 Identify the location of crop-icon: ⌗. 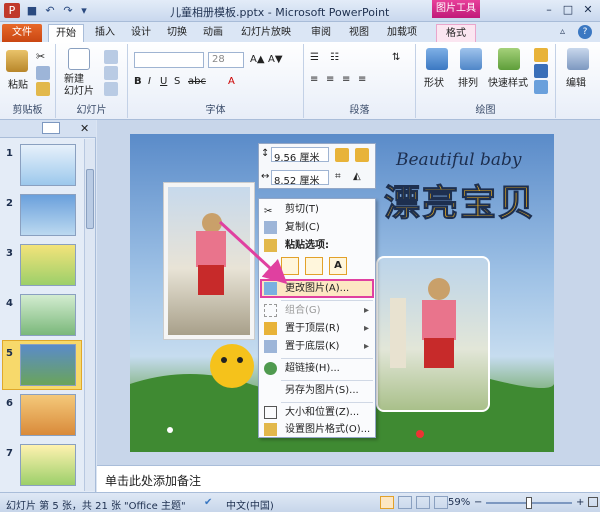
(338, 176).